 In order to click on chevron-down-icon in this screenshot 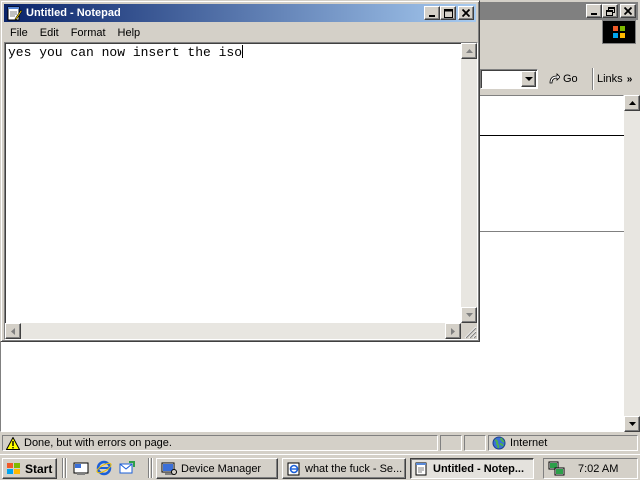, I will do `click(528, 78)`.